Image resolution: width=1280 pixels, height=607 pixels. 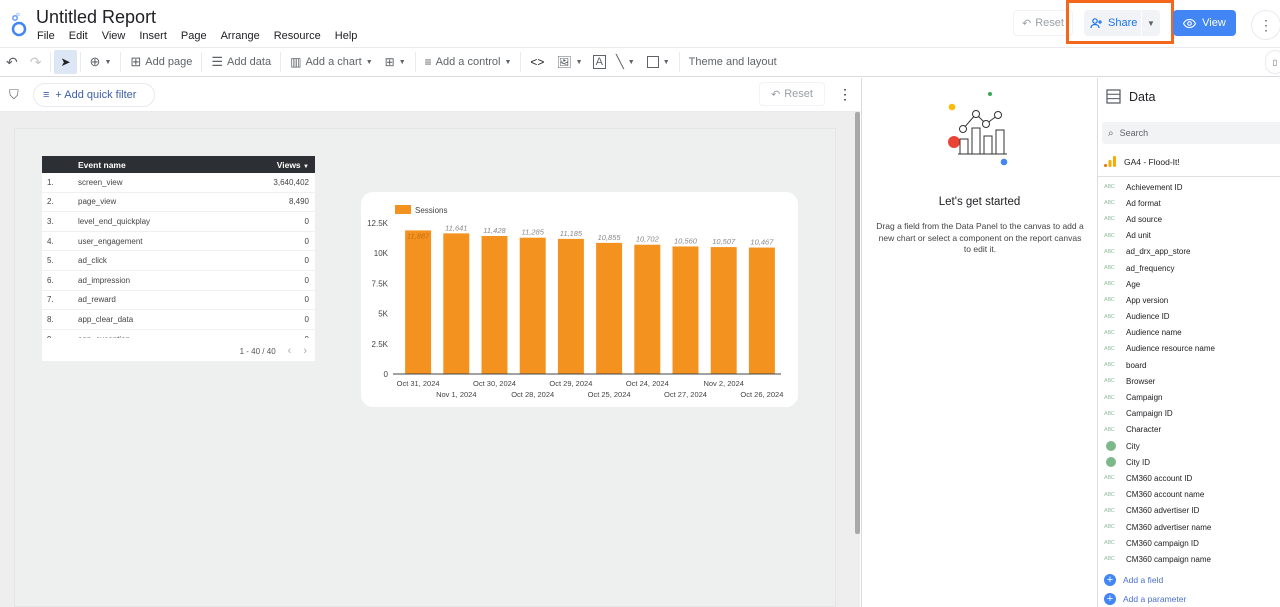 I want to click on image-button: 🖼︎ ▼, so click(x=569, y=62).